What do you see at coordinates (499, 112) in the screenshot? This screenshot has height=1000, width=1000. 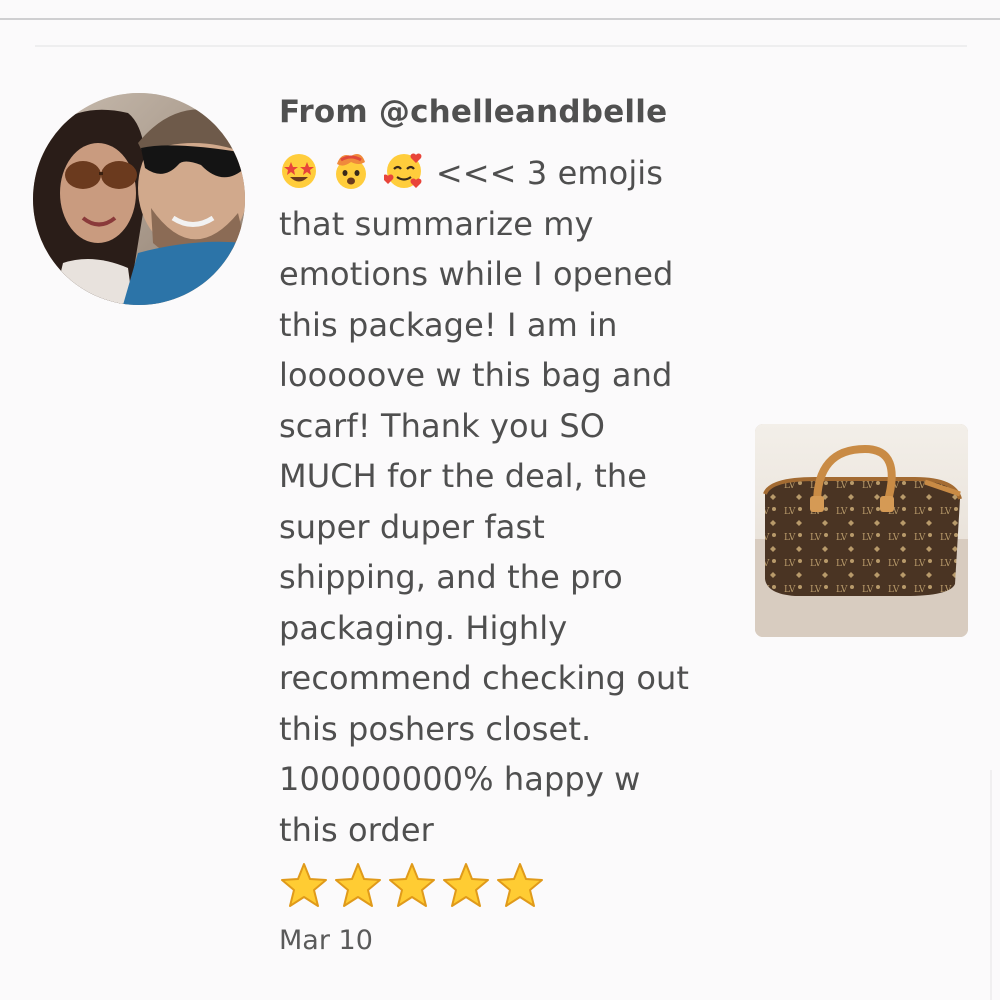 I see `review-author: From @chelleandbelle` at bounding box center [499, 112].